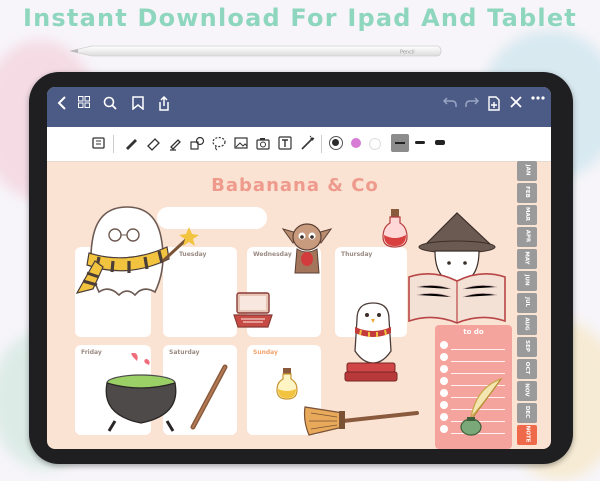 The width and height of the screenshot is (600, 481). Describe the element at coordinates (440, 142) in the screenshot. I see `stroke-thick` at that location.